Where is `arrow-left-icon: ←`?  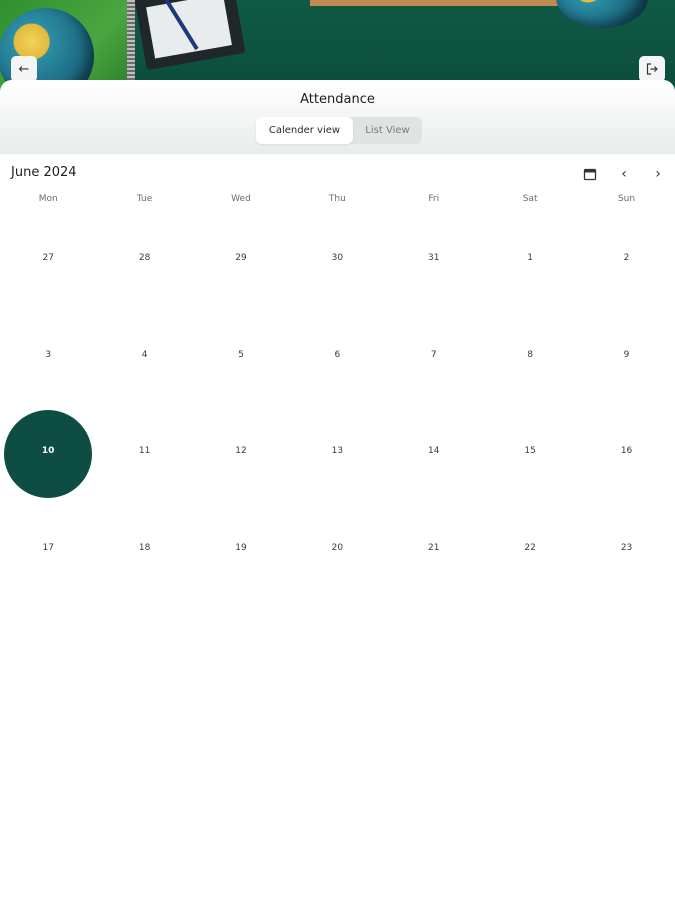
arrow-left-icon: ← is located at coordinates (24, 69).